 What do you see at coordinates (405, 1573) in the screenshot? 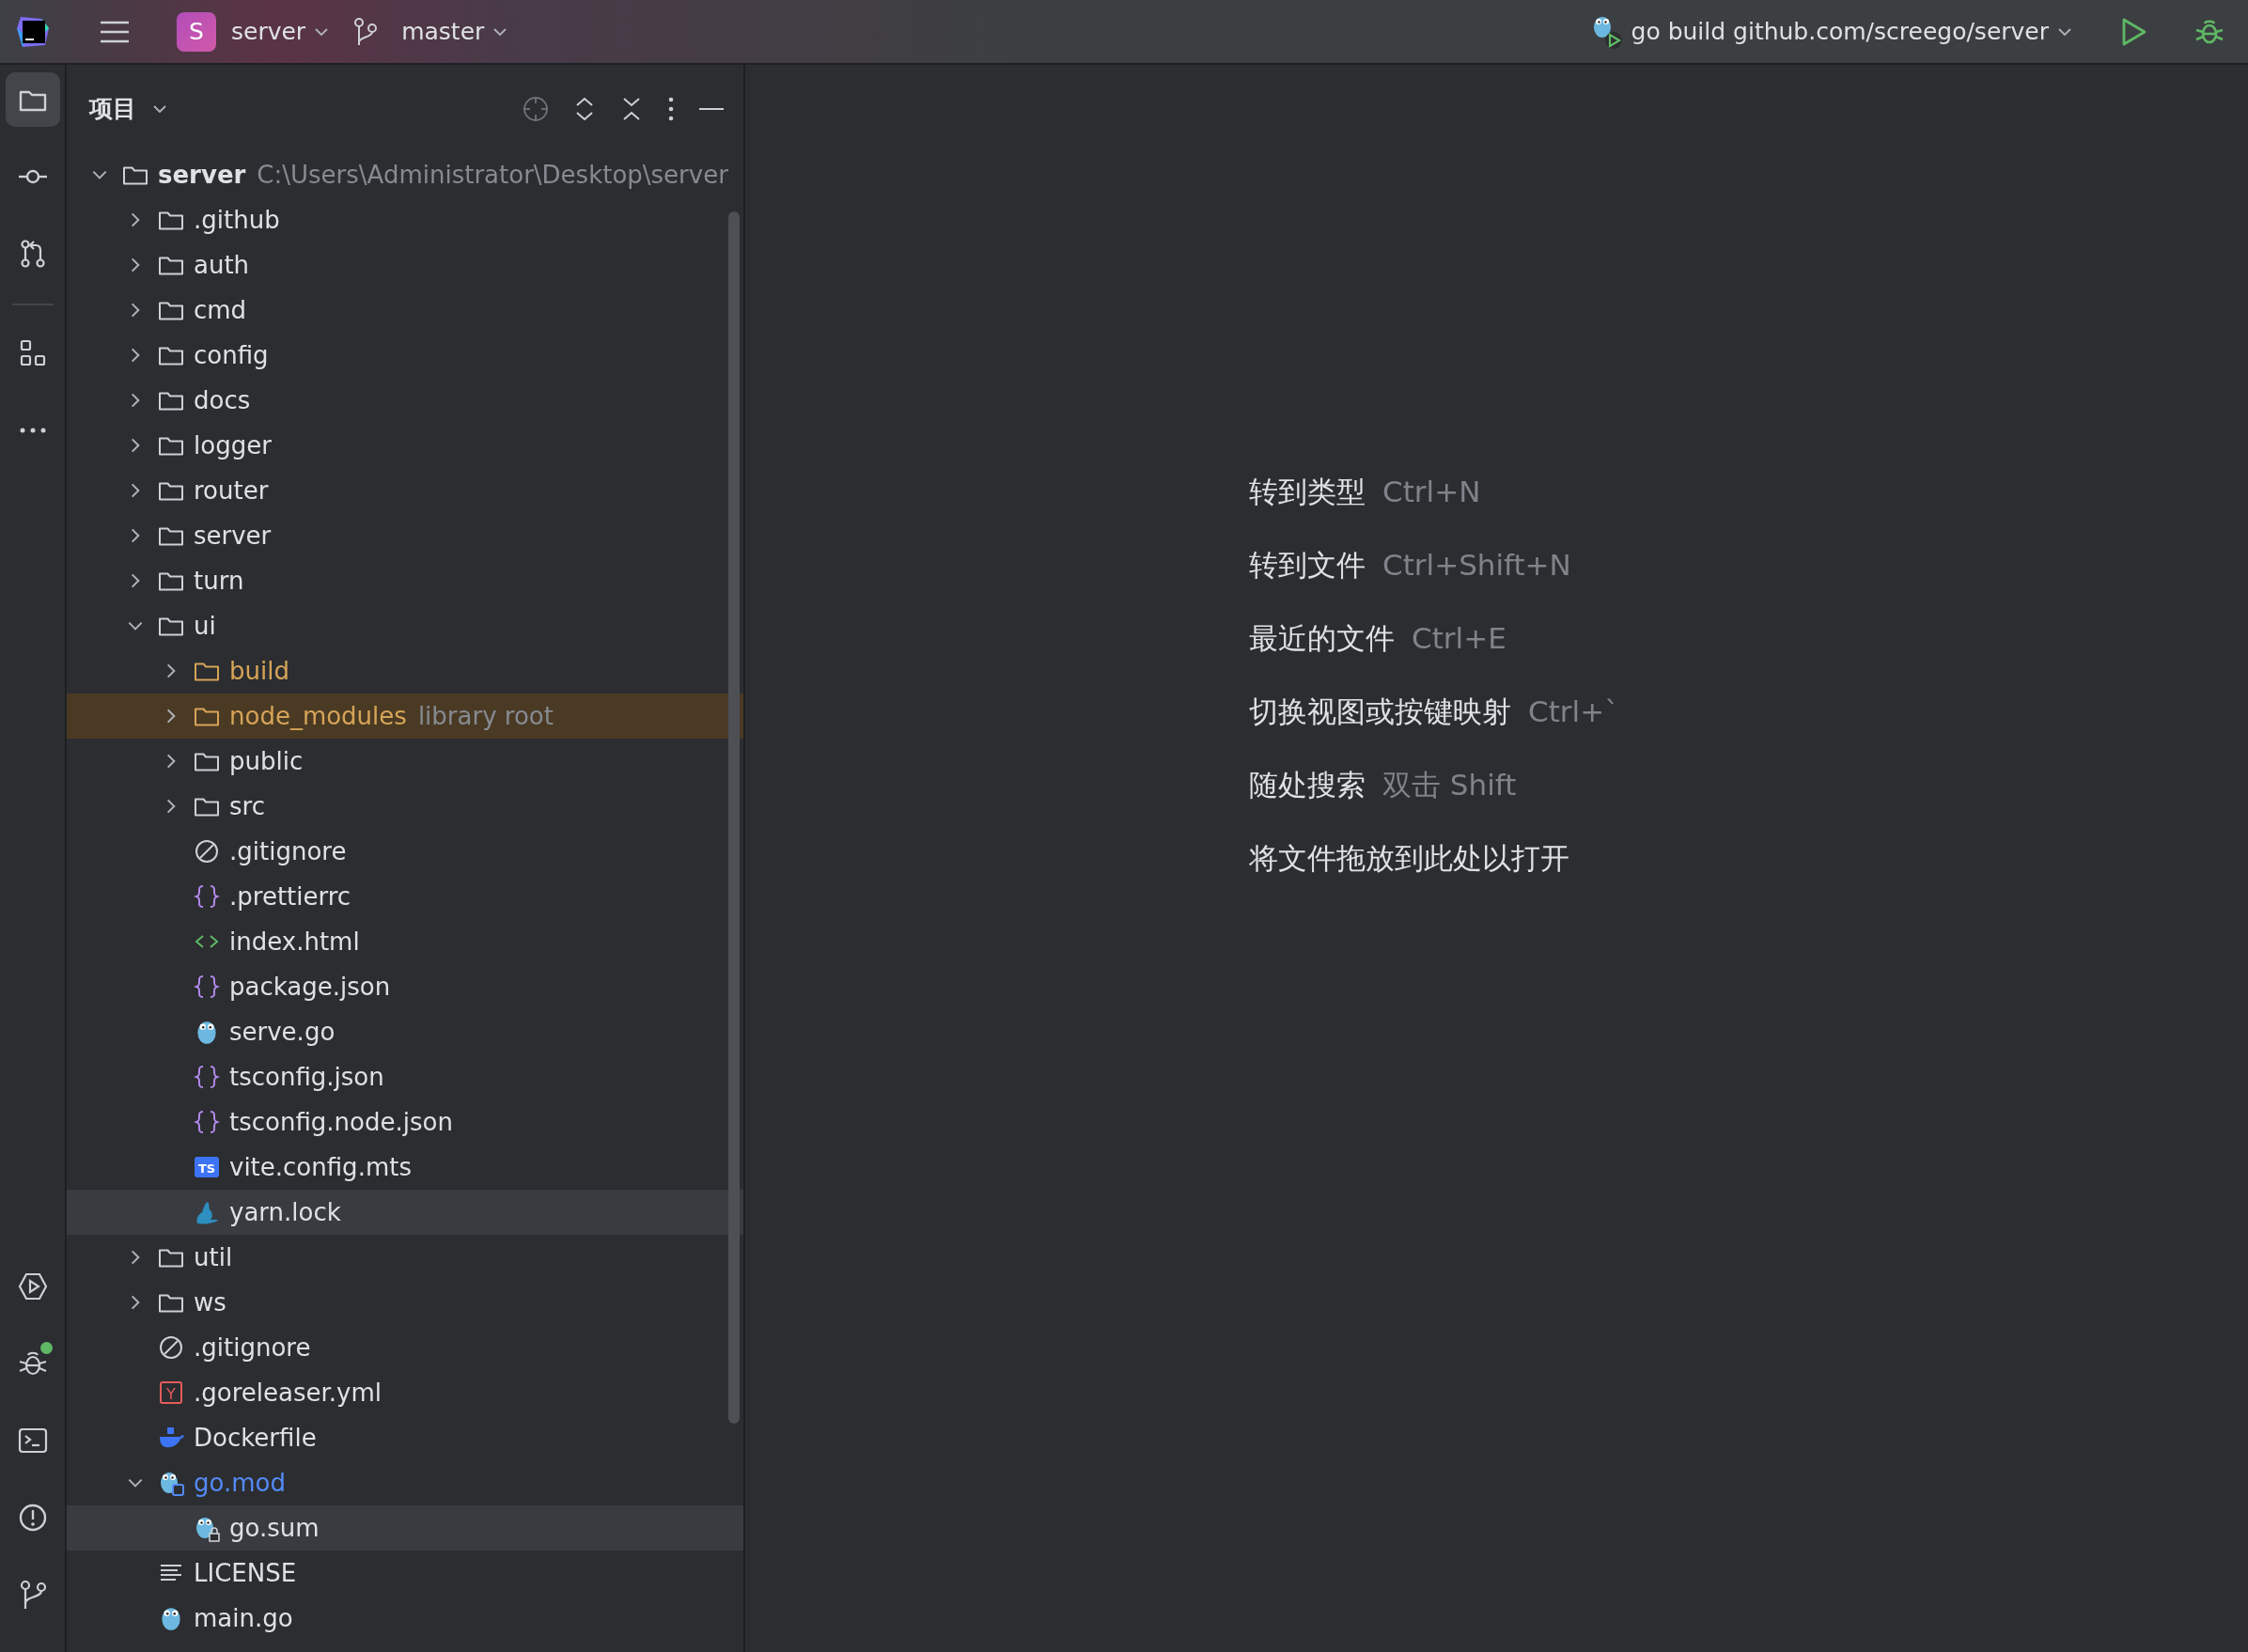
I see `tree-row: LICENSE` at bounding box center [405, 1573].